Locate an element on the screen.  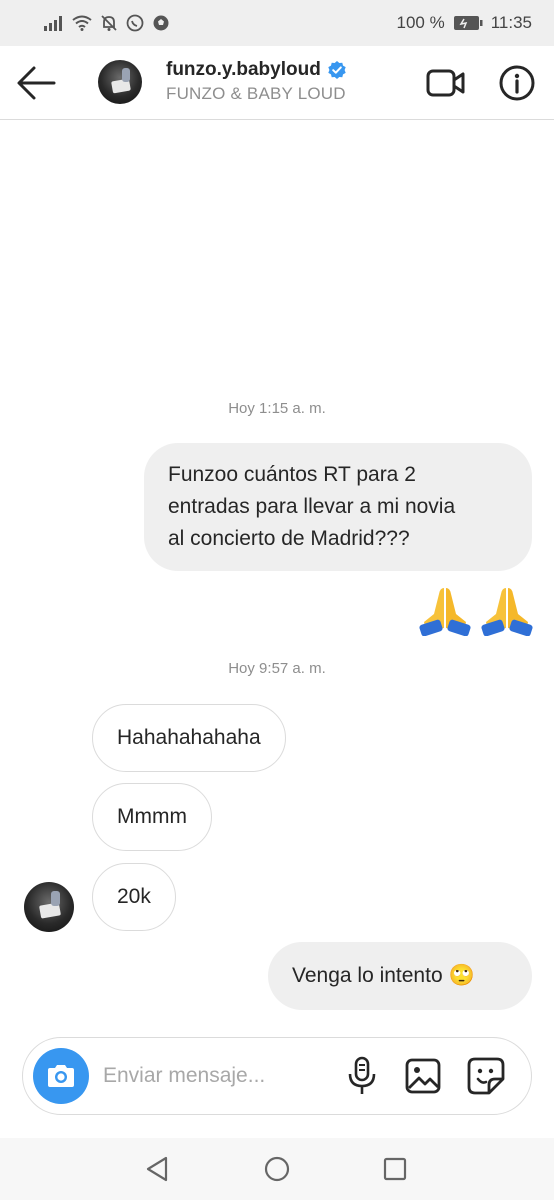
message-composer is located at coordinates (277, 1076).